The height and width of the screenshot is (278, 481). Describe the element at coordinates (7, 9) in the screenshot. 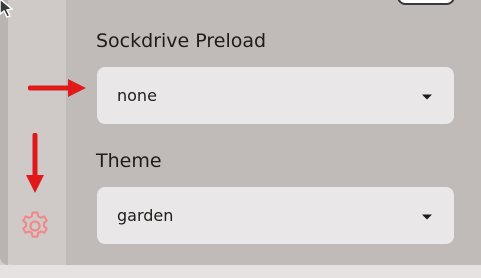

I see `pointer-cursor-icon` at that location.